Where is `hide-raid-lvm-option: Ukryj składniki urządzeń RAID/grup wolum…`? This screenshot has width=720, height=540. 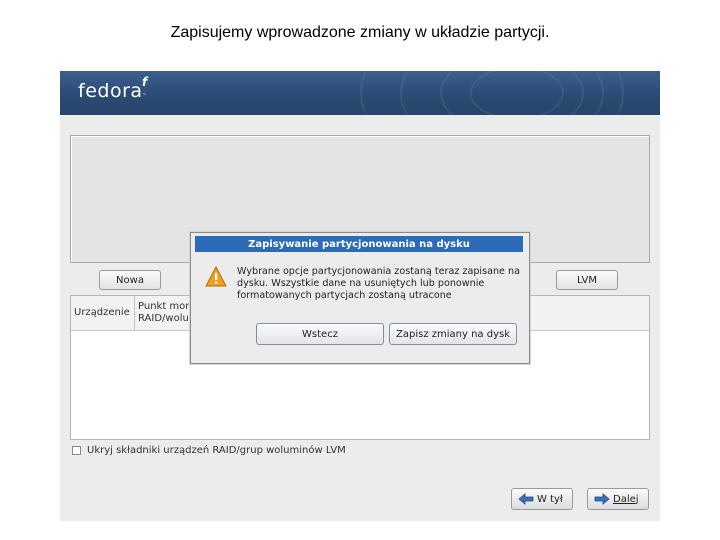
hide-raid-lvm-option: Ukryj składniki urządzeń RAID/grup wolum… is located at coordinates (209, 450).